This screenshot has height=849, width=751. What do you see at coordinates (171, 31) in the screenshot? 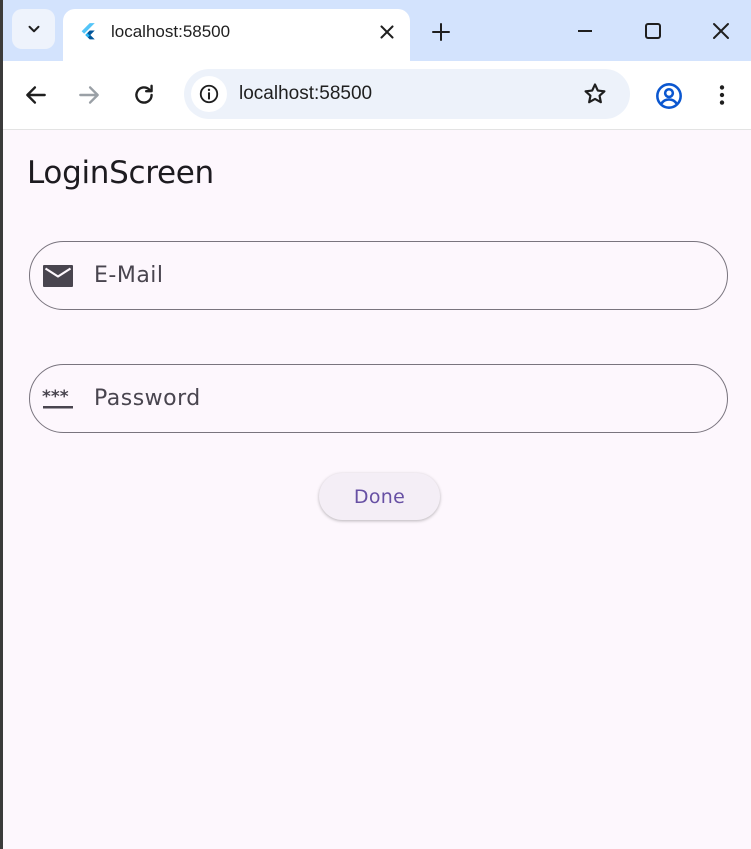
I see `tab-title: localhost:58500` at bounding box center [171, 31].